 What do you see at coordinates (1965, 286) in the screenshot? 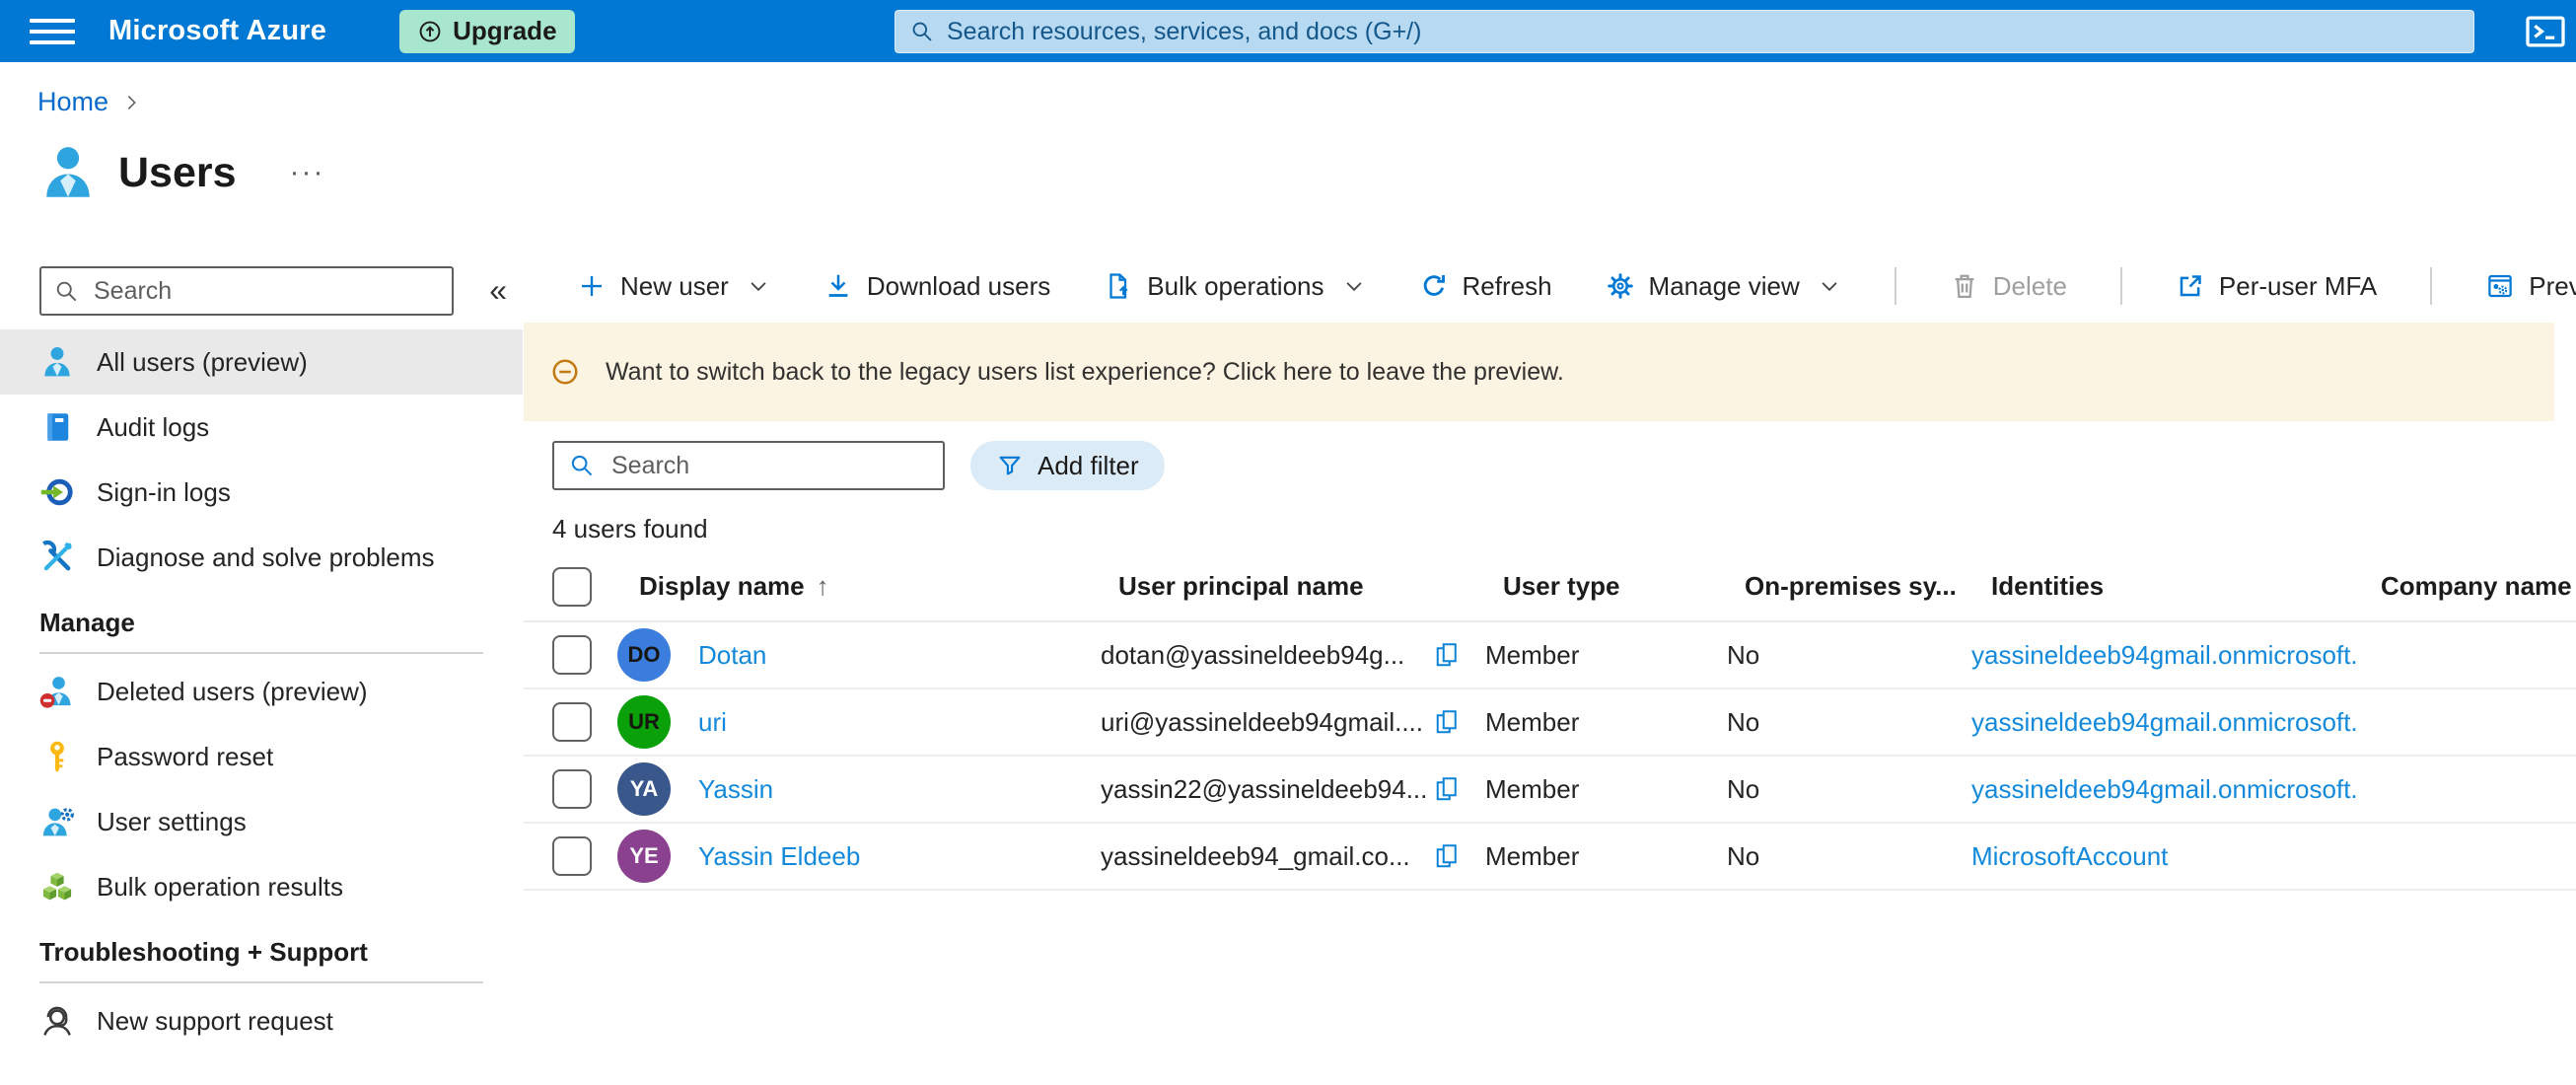
I see `trash-icon` at bounding box center [1965, 286].